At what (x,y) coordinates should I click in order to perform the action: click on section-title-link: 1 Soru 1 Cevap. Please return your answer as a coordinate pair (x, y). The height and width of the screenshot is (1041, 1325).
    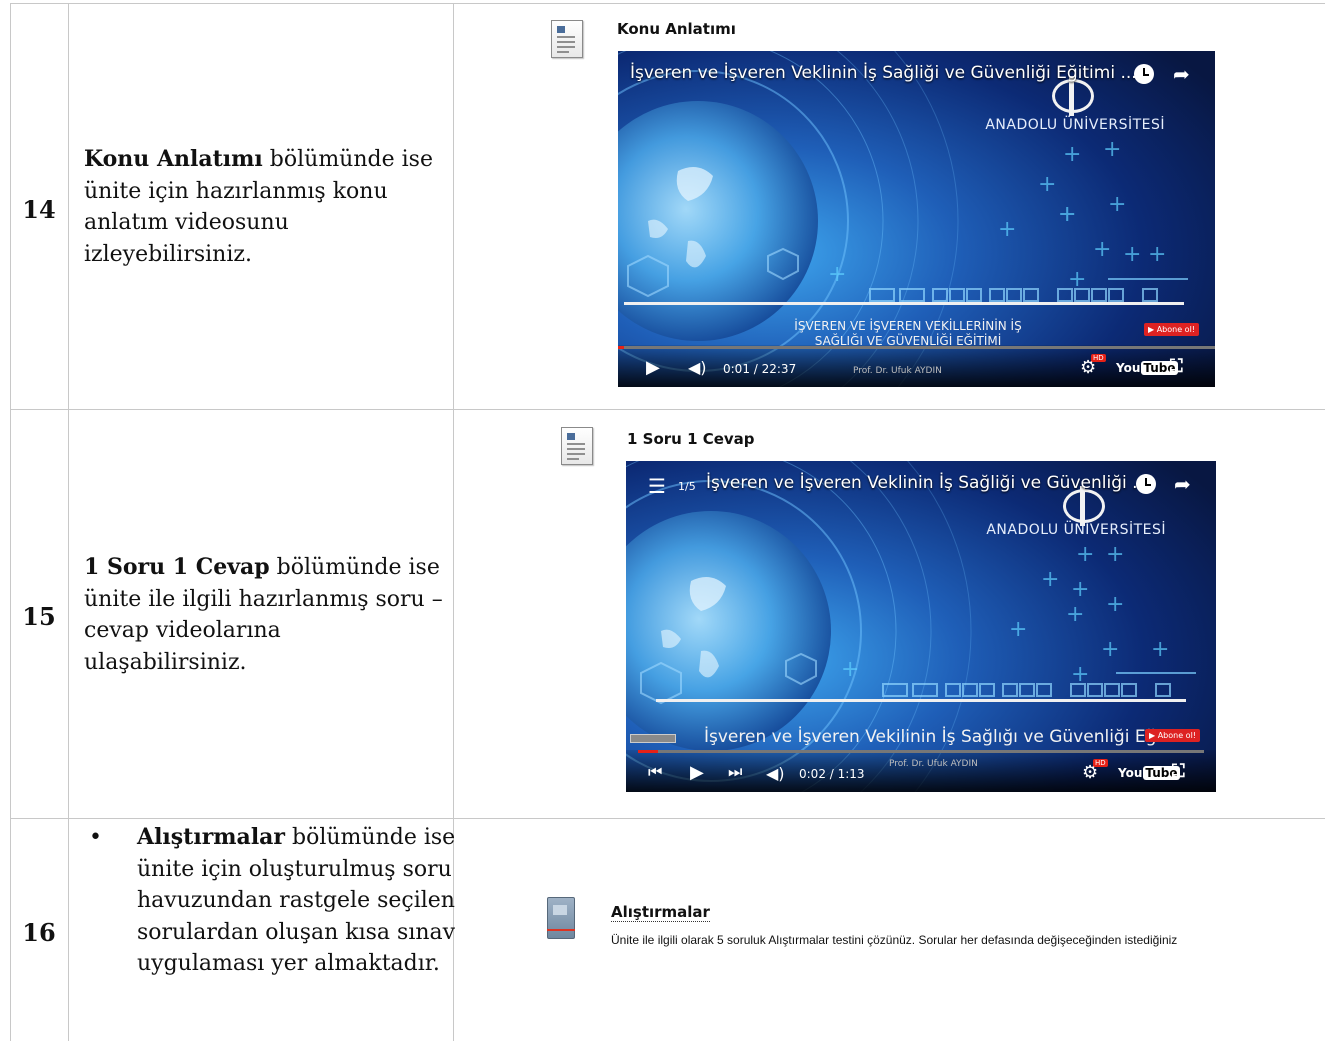
    Looking at the image, I should click on (691, 439).